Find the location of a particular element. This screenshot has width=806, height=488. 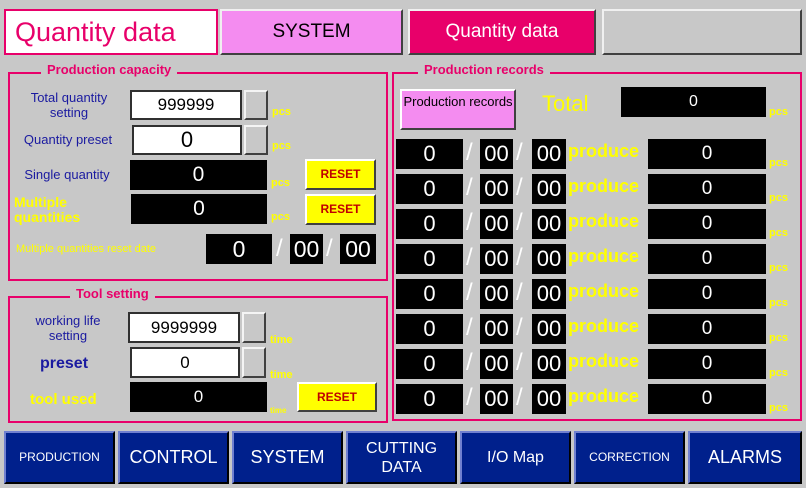

total-quantity-unit: pcs is located at coordinates (281, 112).